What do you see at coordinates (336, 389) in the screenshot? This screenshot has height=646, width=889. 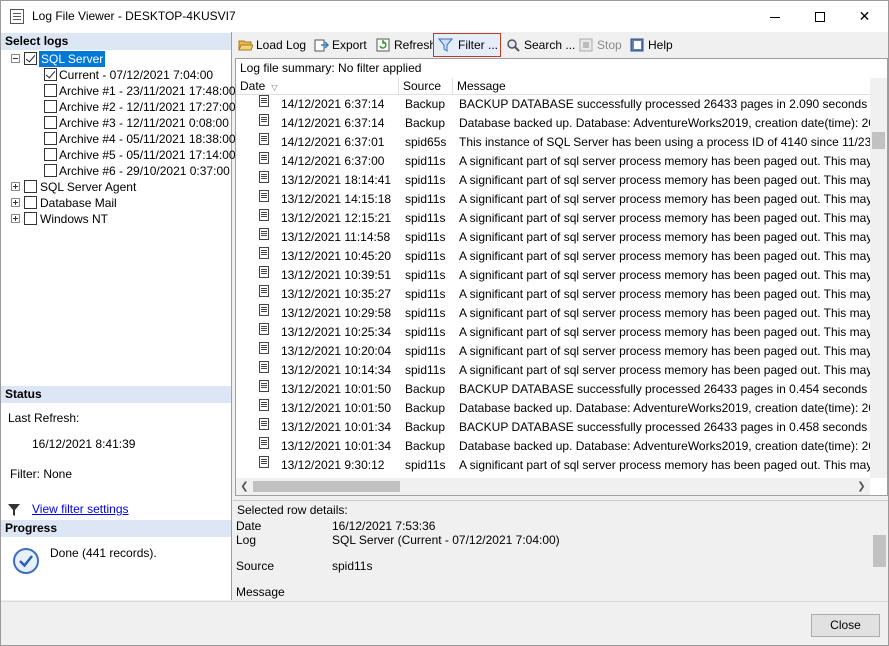 I see `row-date: 13/12/2021 10:01:50` at bounding box center [336, 389].